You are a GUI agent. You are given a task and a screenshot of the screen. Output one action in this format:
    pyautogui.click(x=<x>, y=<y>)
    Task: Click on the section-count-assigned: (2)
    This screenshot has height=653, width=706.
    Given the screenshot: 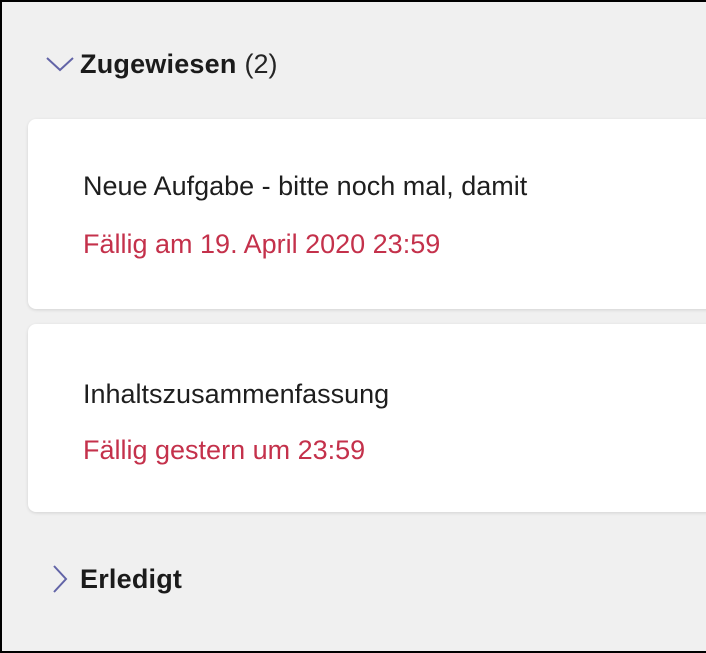 What is the action you would take?
    pyautogui.click(x=261, y=63)
    